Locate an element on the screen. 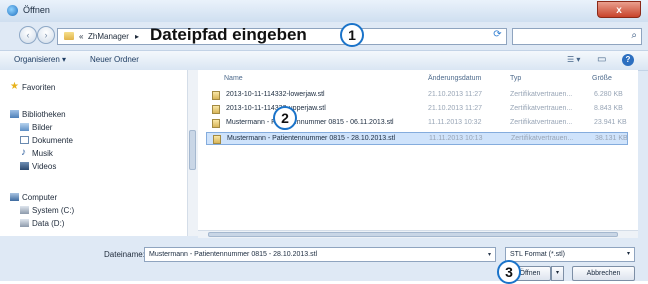 This screenshot has height=284, width=648. close-button: x is located at coordinates (619, 9).